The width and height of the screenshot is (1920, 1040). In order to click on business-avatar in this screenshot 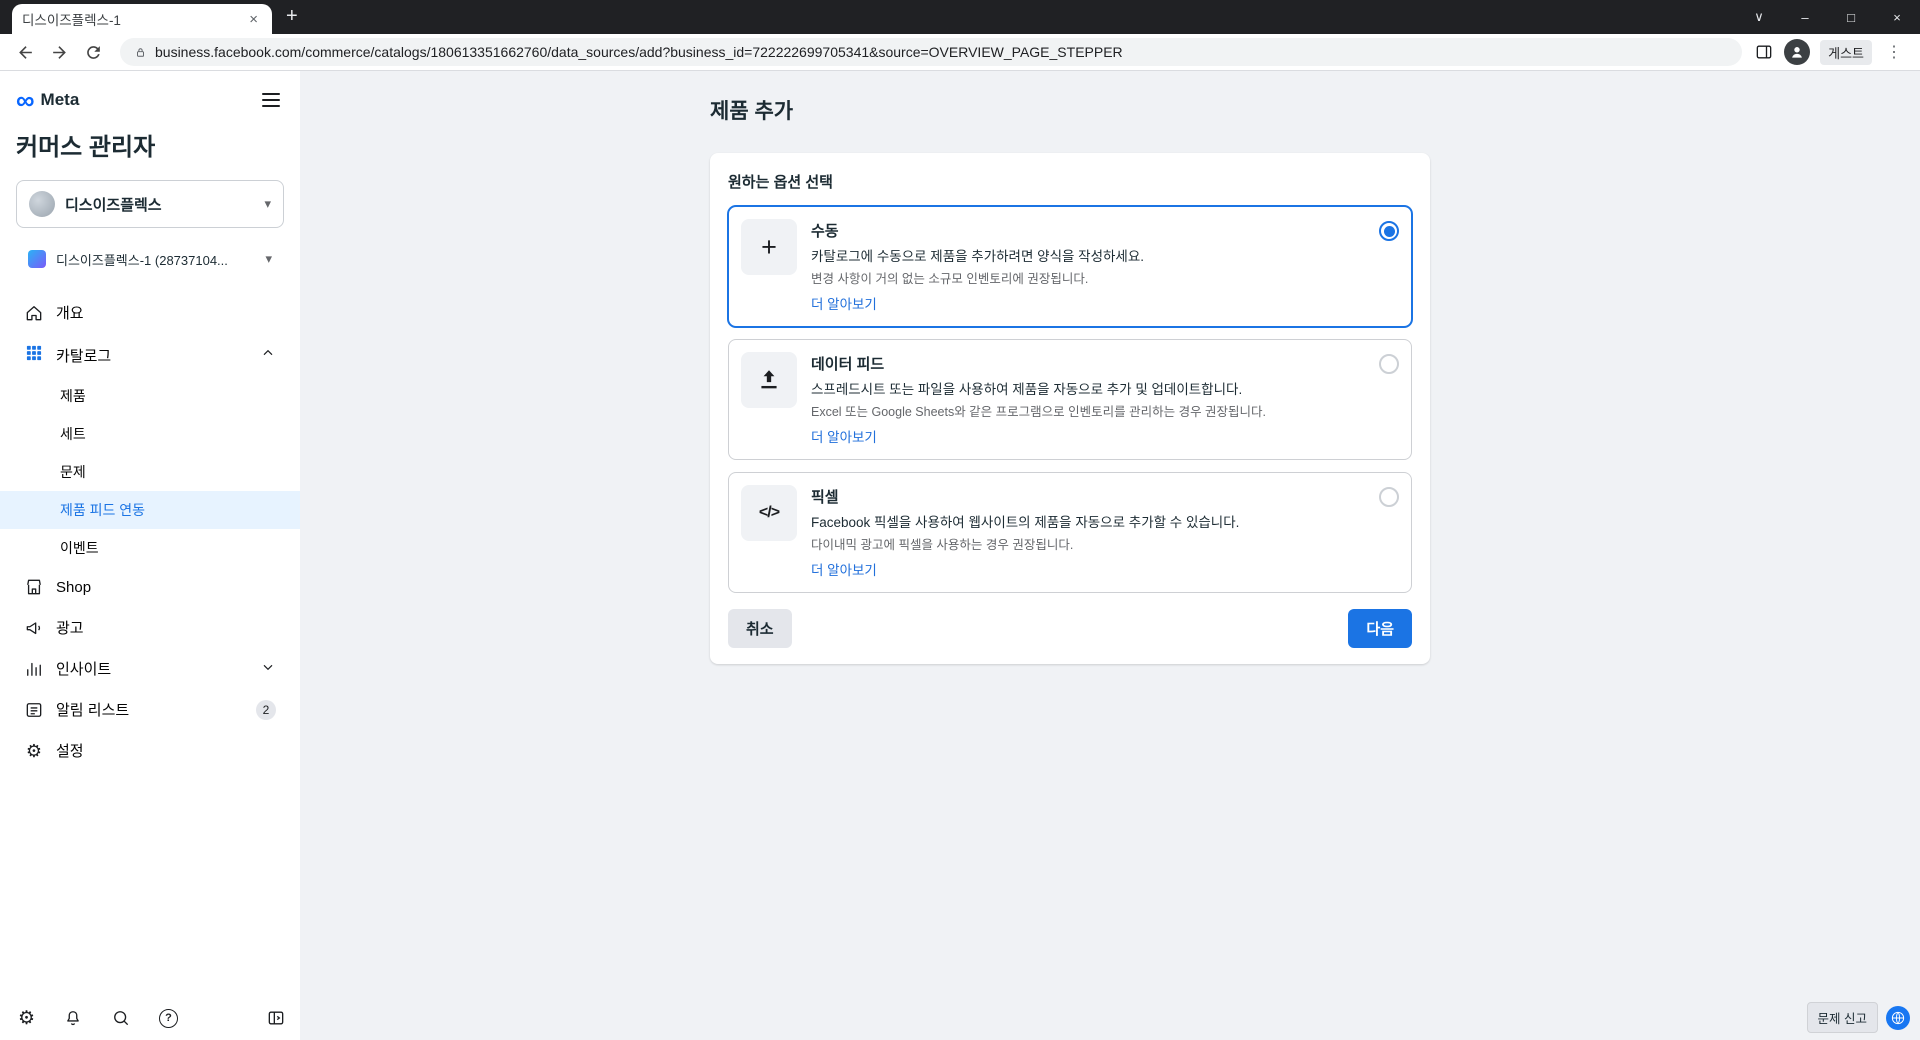, I will do `click(42, 204)`.